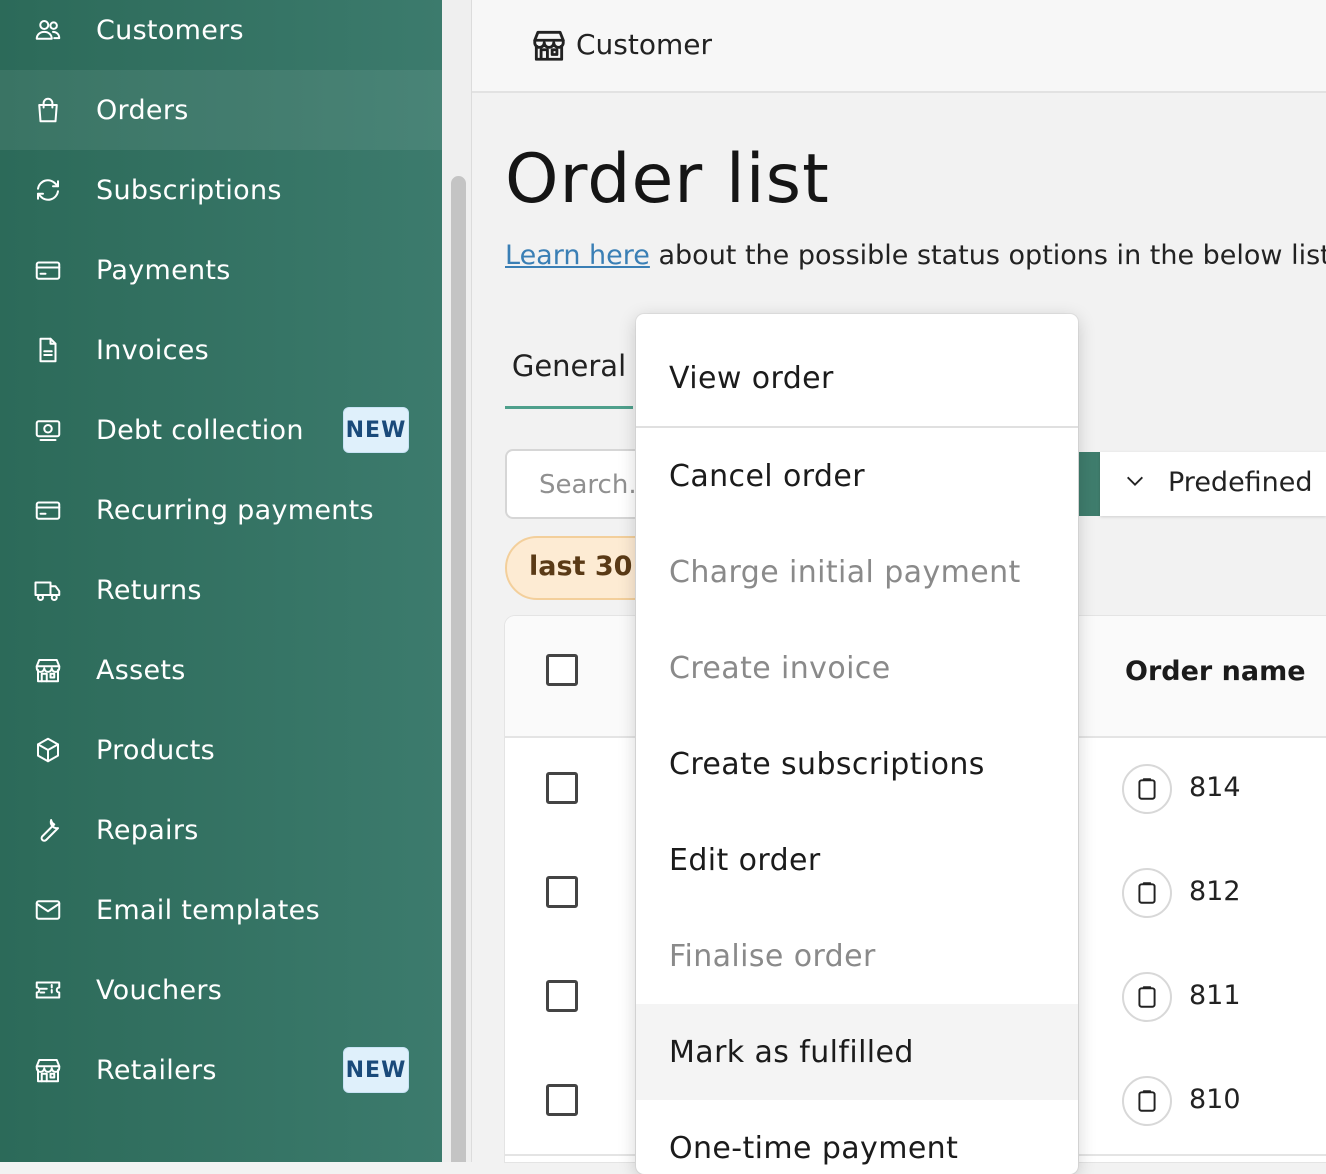 The width and height of the screenshot is (1326, 1174). What do you see at coordinates (48, 110) in the screenshot?
I see `shopping-bag-icon` at bounding box center [48, 110].